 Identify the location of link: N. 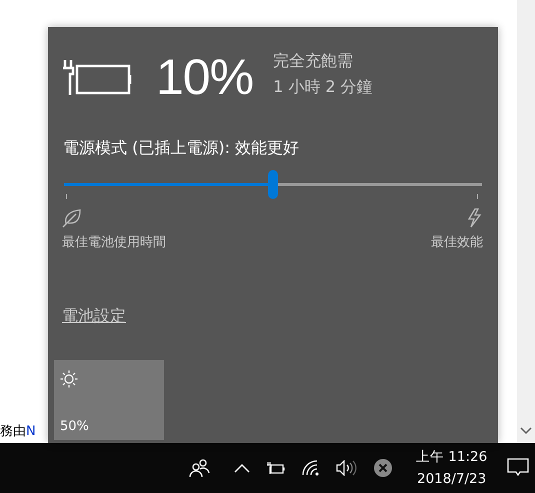
(31, 431).